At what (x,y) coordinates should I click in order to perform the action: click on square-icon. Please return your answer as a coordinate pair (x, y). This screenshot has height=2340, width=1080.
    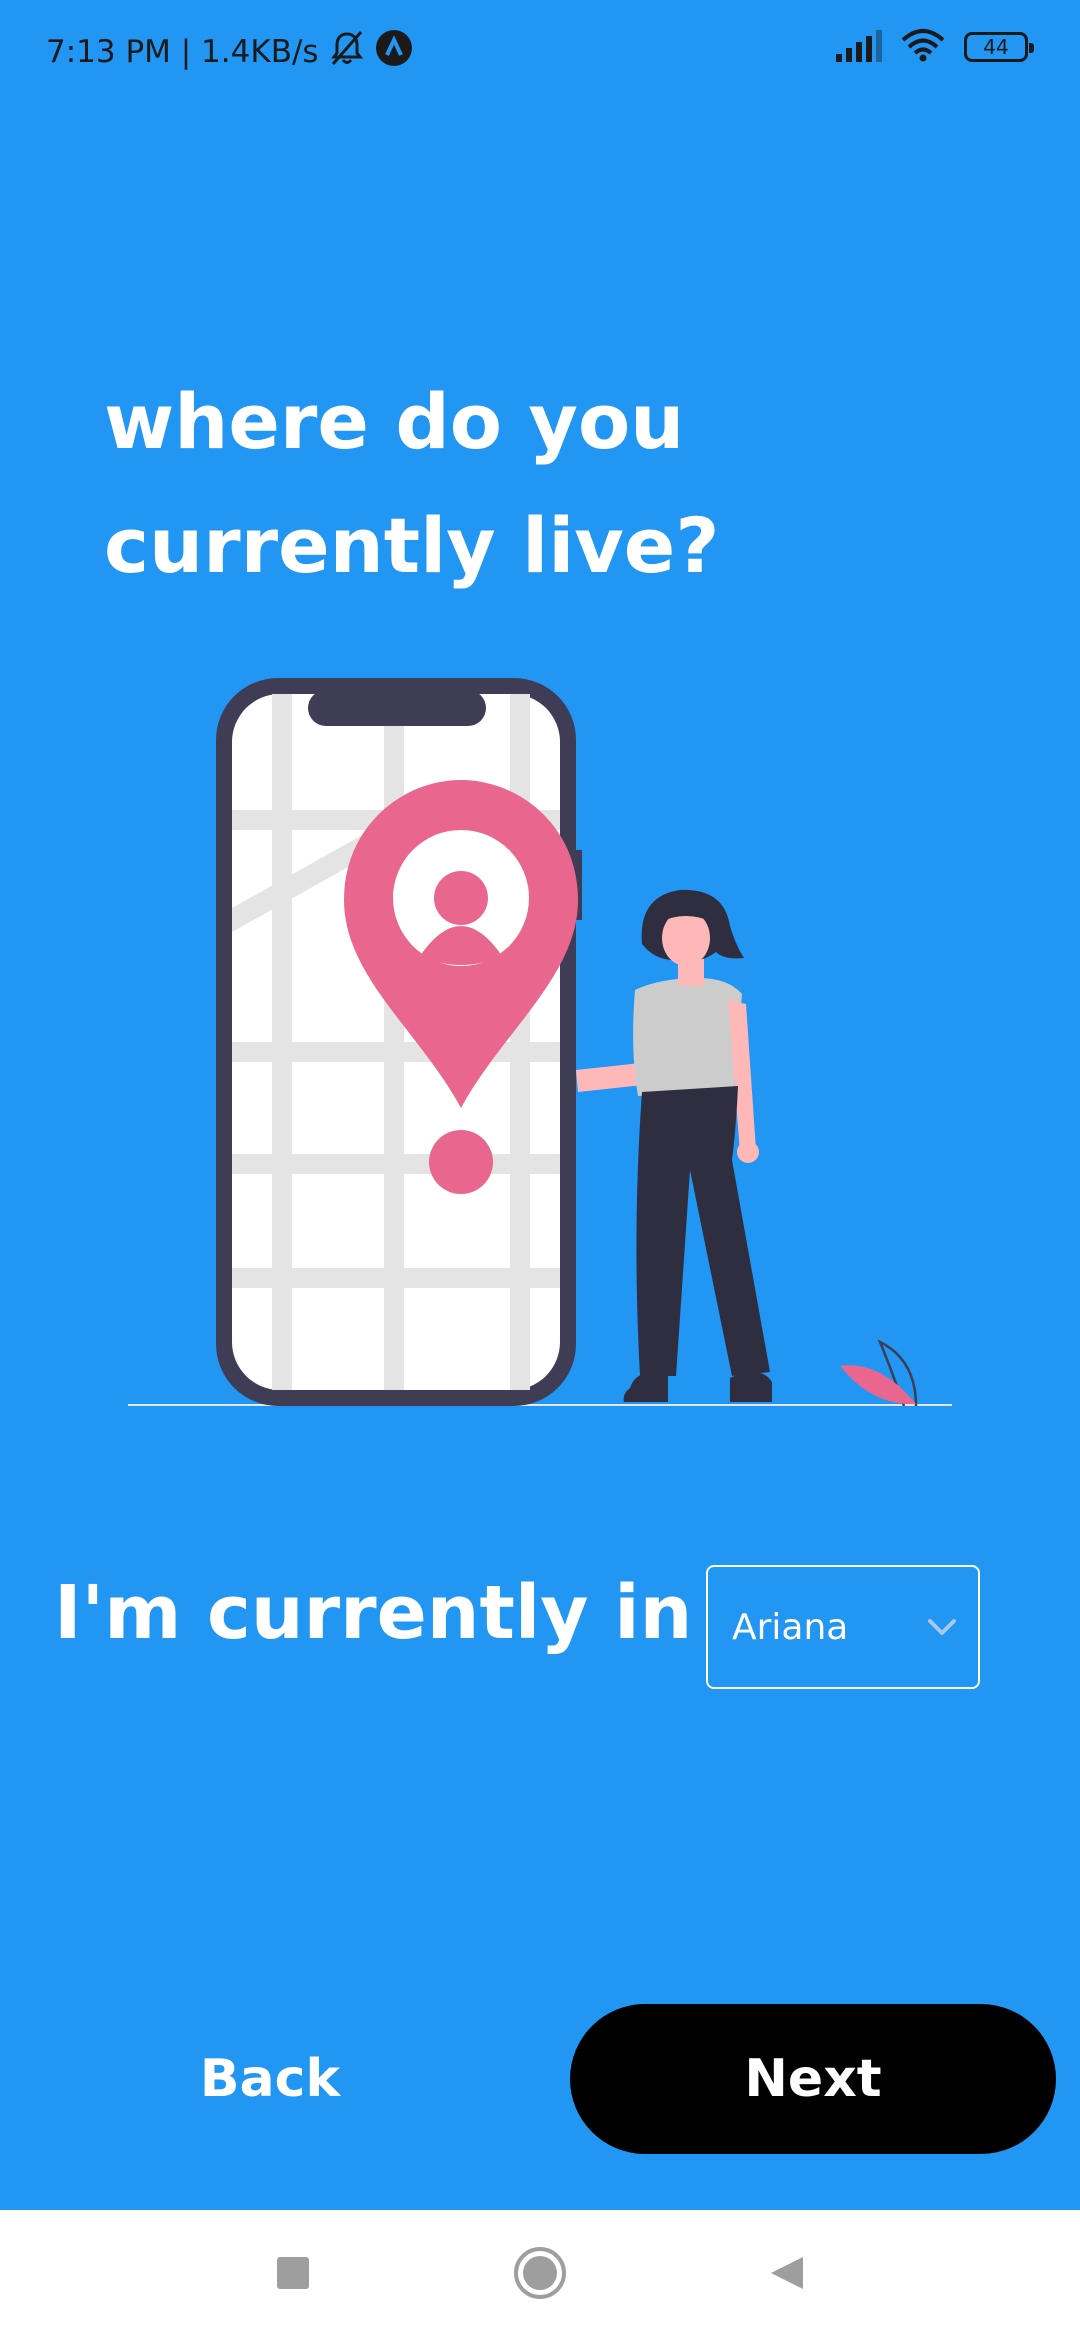
    Looking at the image, I should click on (293, 2275).